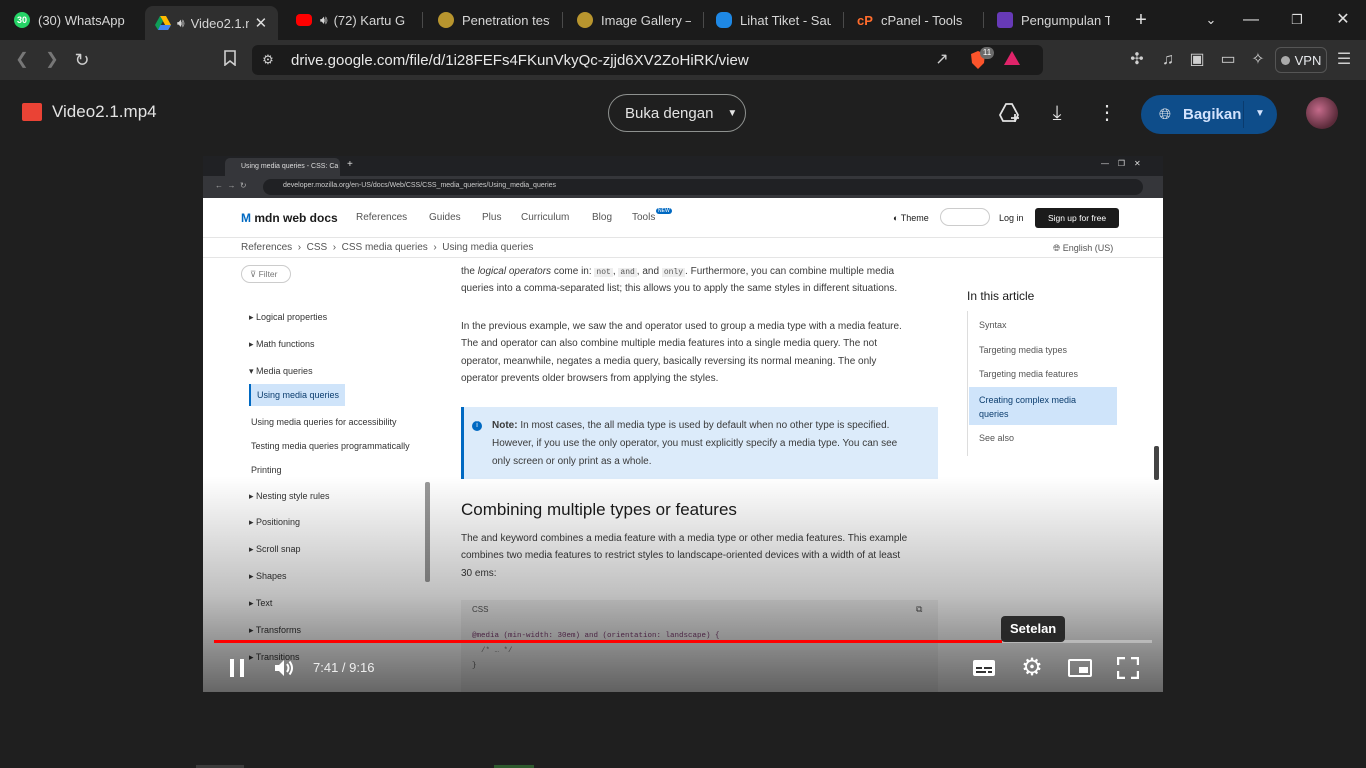 The height and width of the screenshot is (768, 1366). I want to click on language-label: English (US), so click(1088, 248).